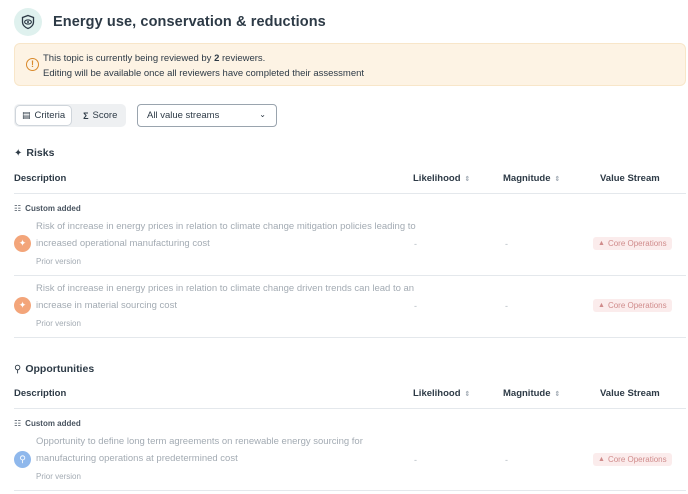 The image size is (688, 494). What do you see at coordinates (28, 22) in the screenshot?
I see `eye-shield-icon` at bounding box center [28, 22].